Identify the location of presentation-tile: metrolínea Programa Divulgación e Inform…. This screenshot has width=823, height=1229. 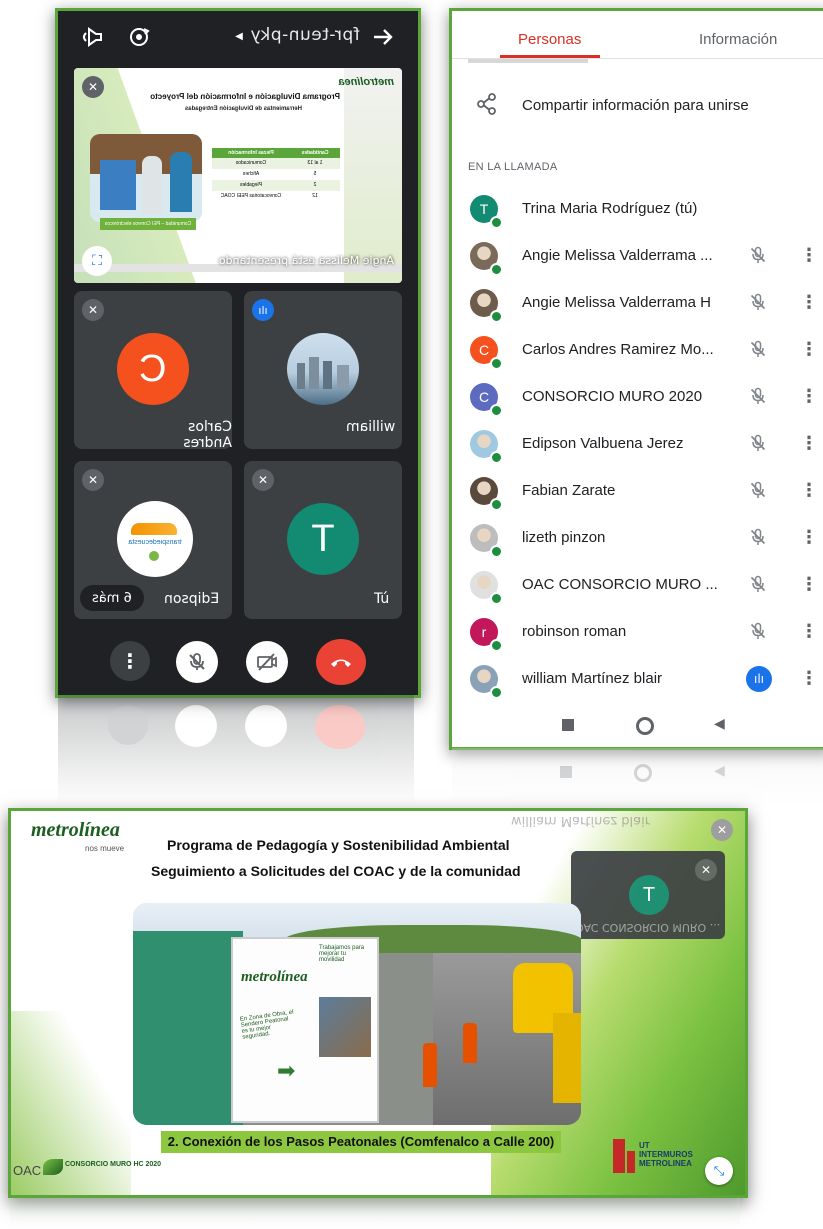
(238, 175).